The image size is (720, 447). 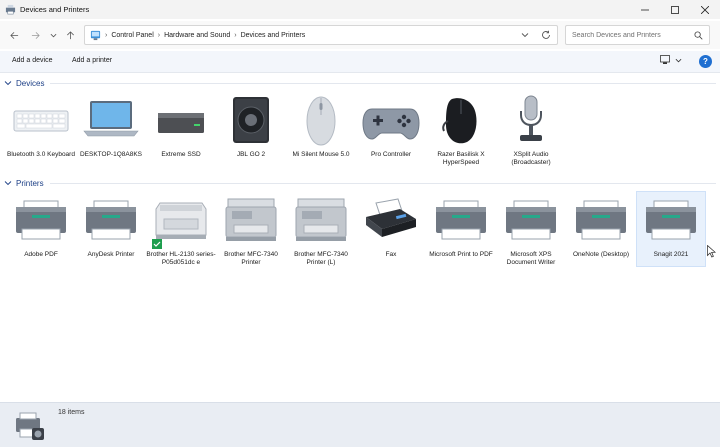 I want to click on up-button, so click(x=70, y=35).